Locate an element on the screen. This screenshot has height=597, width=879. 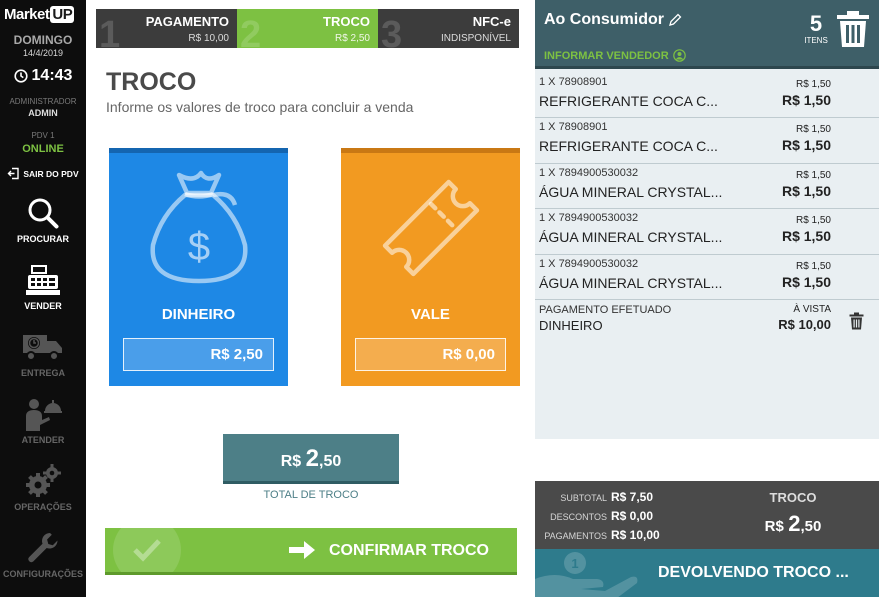
nav-procurar: PROCURAR is located at coordinates (43, 227).